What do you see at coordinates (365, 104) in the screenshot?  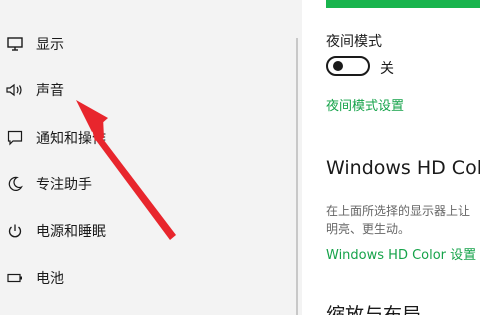 I see `night-light-settings-link: 夜间模式设置` at bounding box center [365, 104].